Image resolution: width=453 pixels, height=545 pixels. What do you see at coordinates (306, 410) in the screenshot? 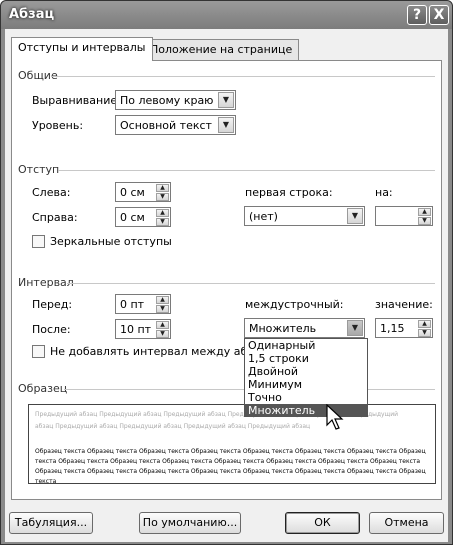
I see `line-spacing-option-multiple: Множитель` at bounding box center [306, 410].